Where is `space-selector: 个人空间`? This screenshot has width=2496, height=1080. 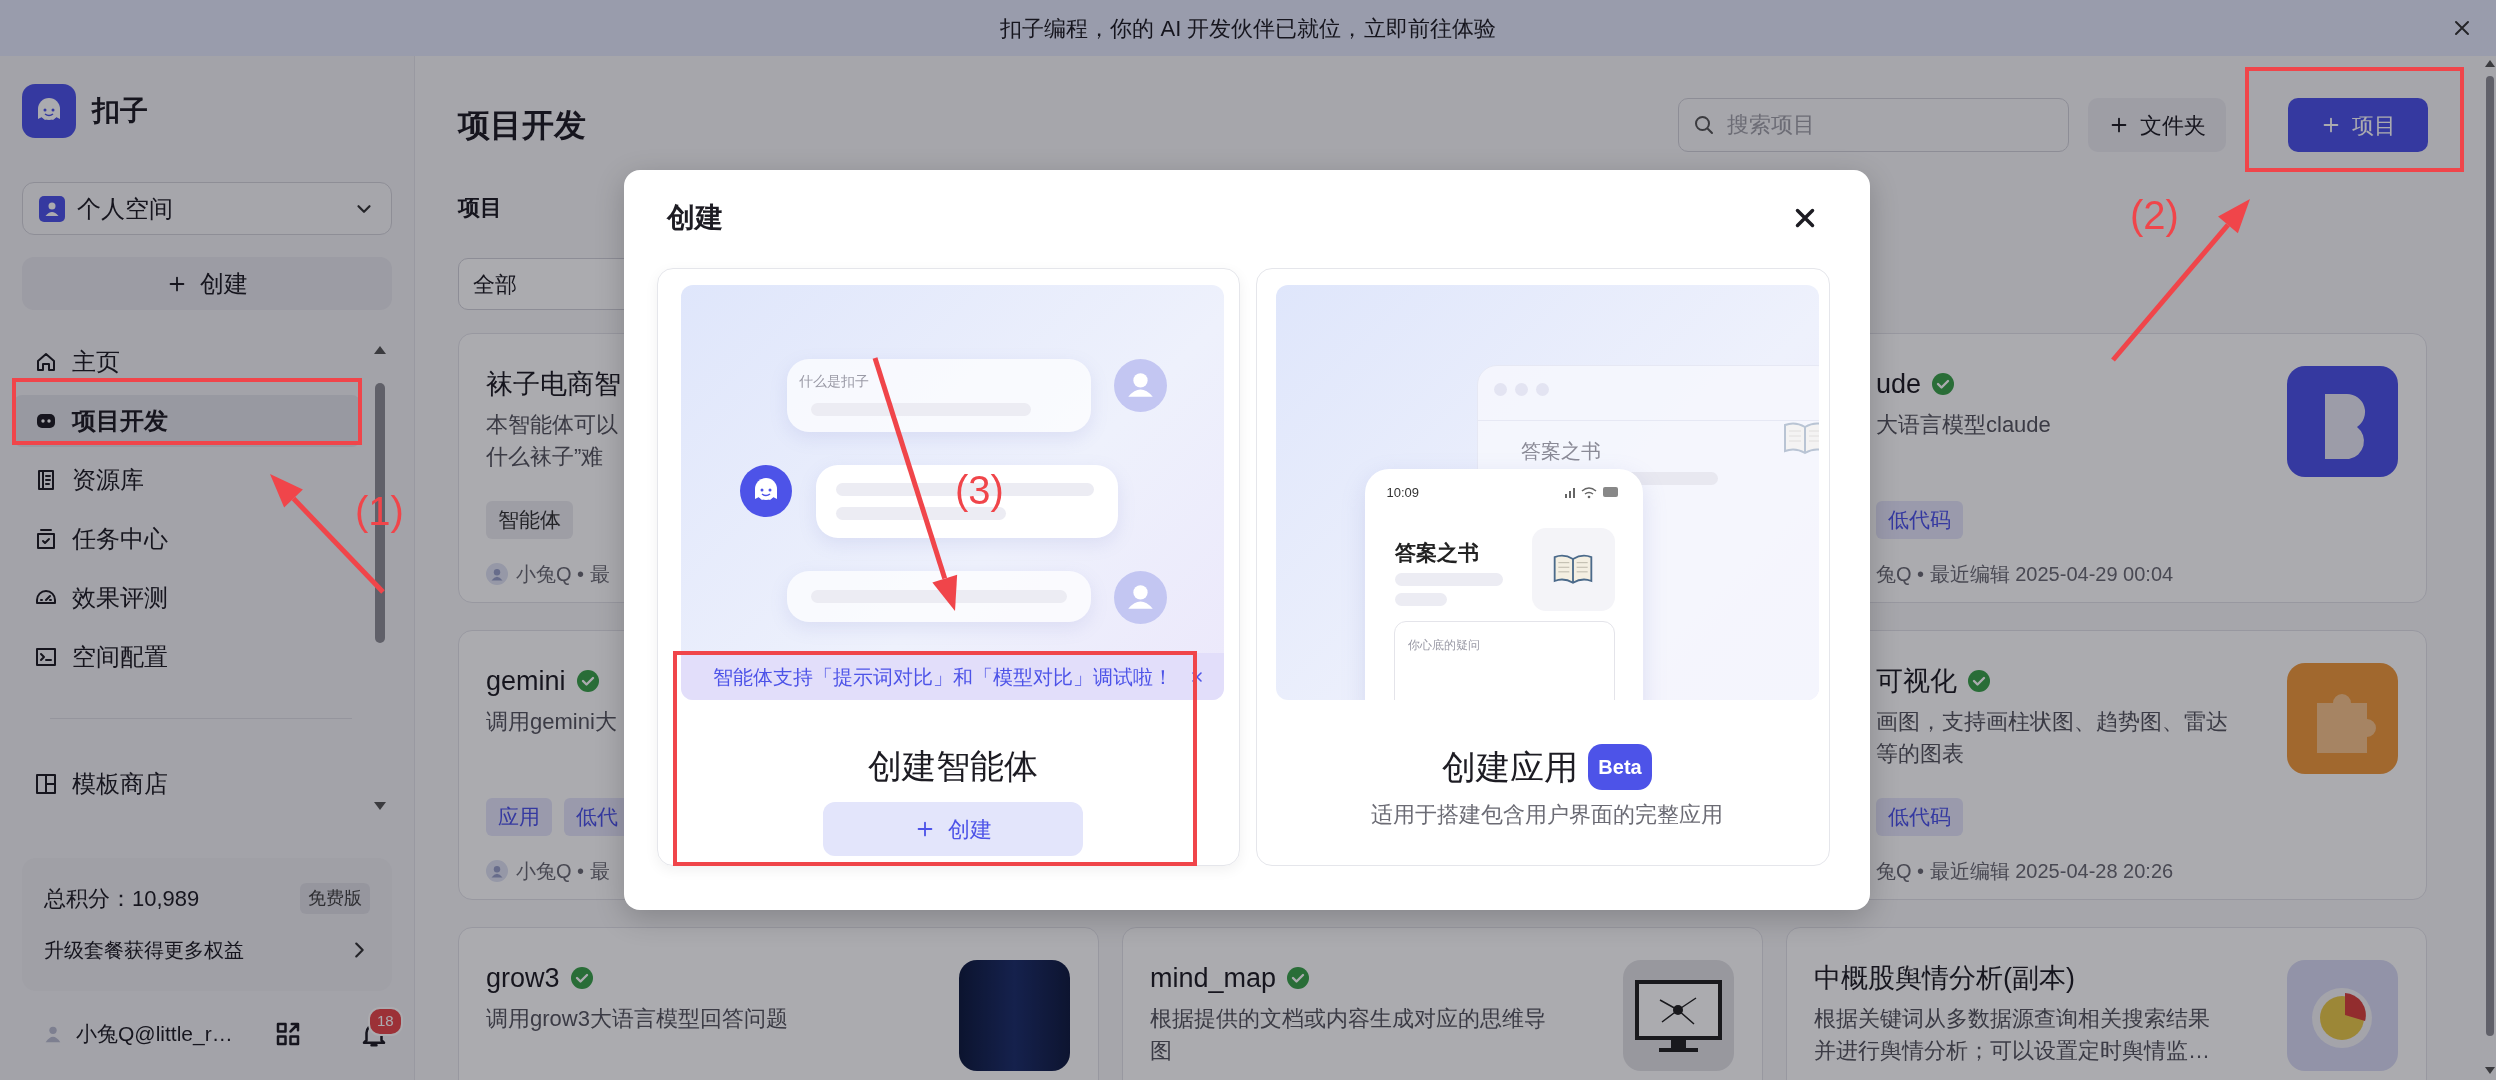 space-selector: 个人空间 is located at coordinates (207, 208).